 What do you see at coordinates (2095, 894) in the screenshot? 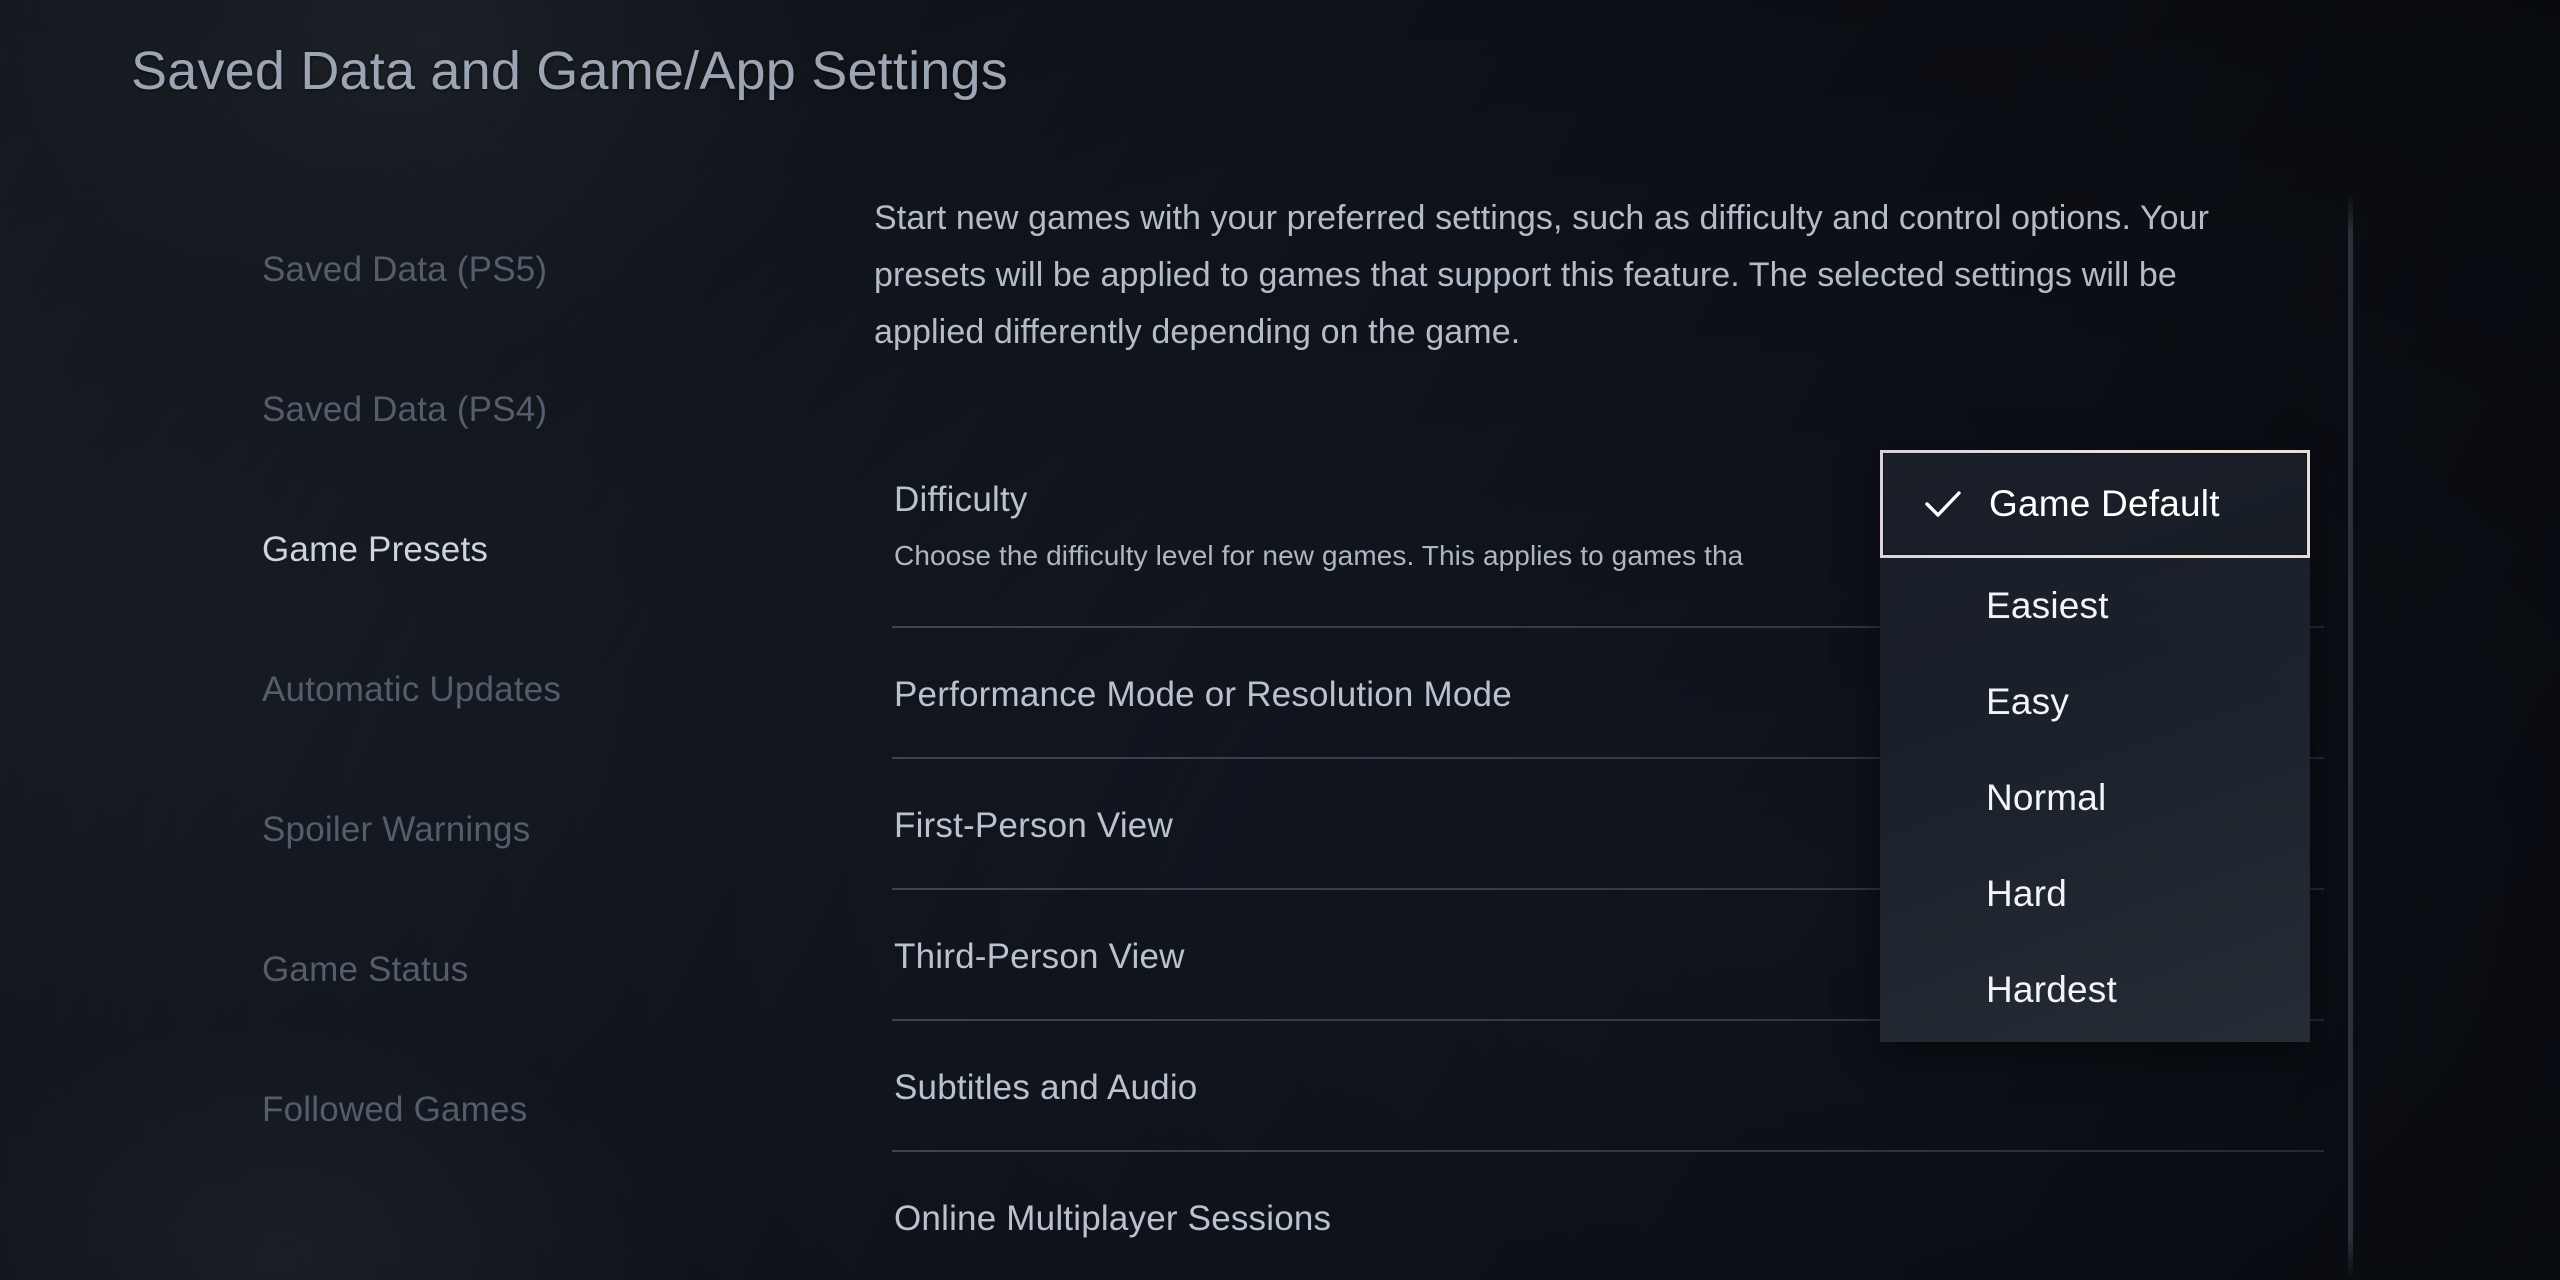
I see `dropdown-option-hard: Hard` at bounding box center [2095, 894].